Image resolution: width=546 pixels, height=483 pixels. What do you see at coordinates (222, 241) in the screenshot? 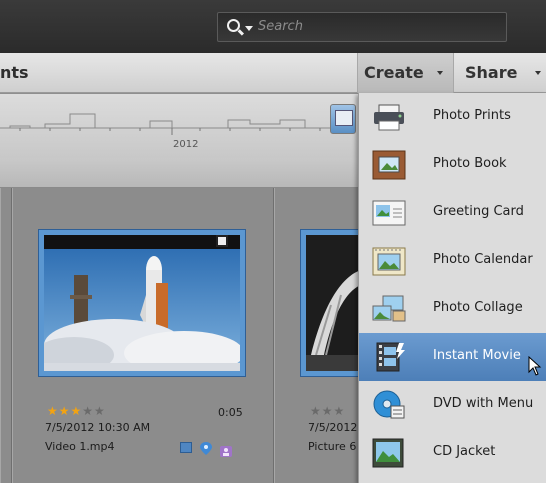
I see `video-film-icon` at bounding box center [222, 241].